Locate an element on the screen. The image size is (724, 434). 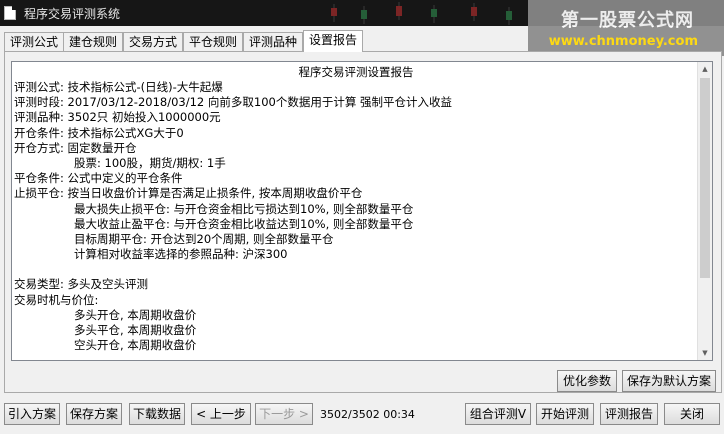
test-report-button: 评测报告 is located at coordinates (629, 414).